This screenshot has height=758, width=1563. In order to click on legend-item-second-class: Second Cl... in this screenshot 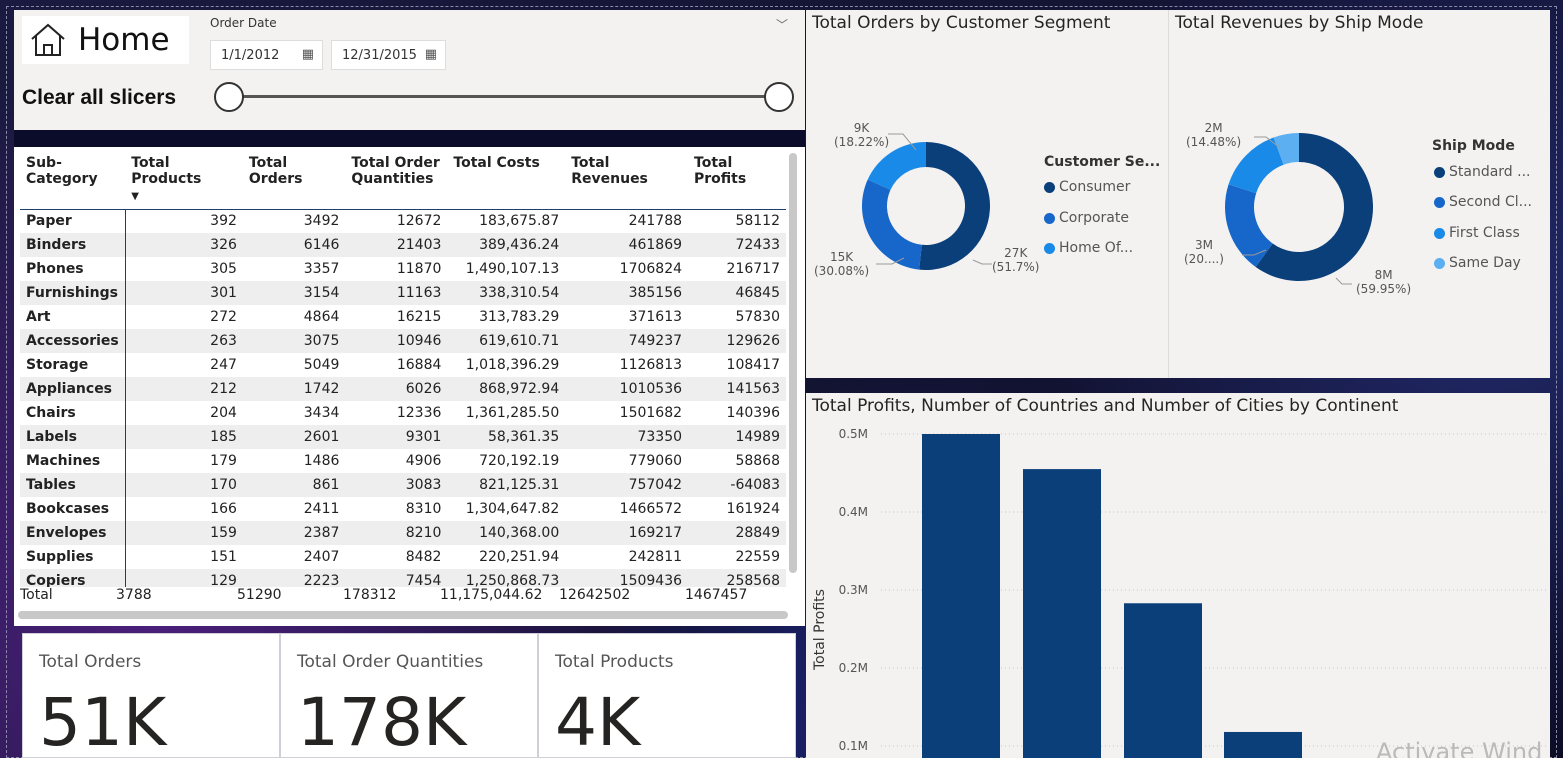, I will do `click(1483, 202)`.